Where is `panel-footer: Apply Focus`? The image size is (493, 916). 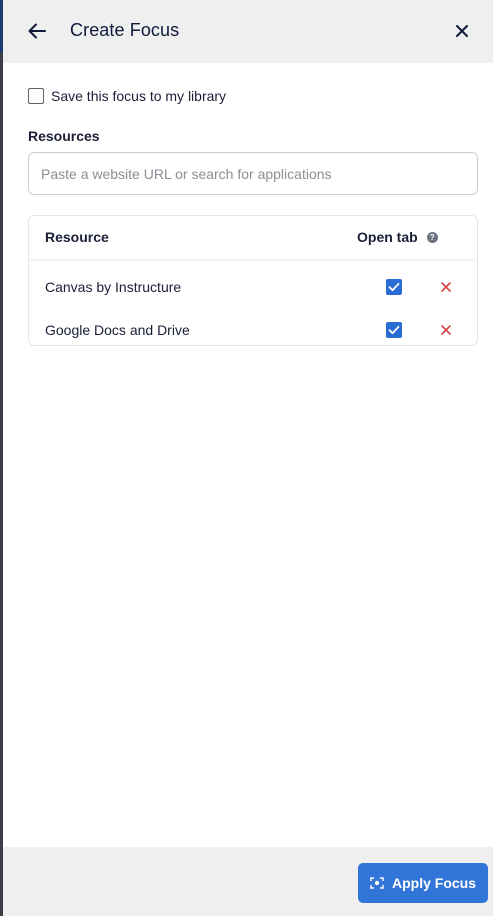 panel-footer: Apply Focus is located at coordinates (248, 881).